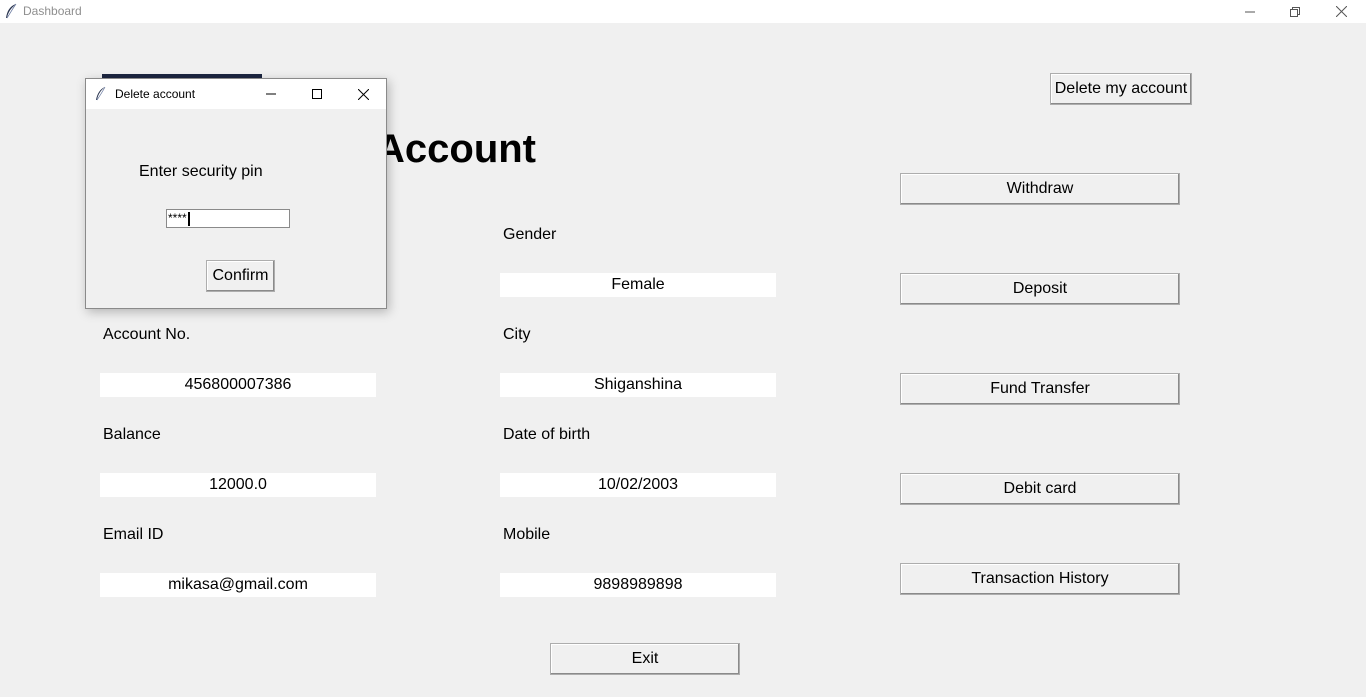 The image size is (1366, 697). Describe the element at coordinates (638, 485) in the screenshot. I see `dob-field: 10/02/2003` at that location.